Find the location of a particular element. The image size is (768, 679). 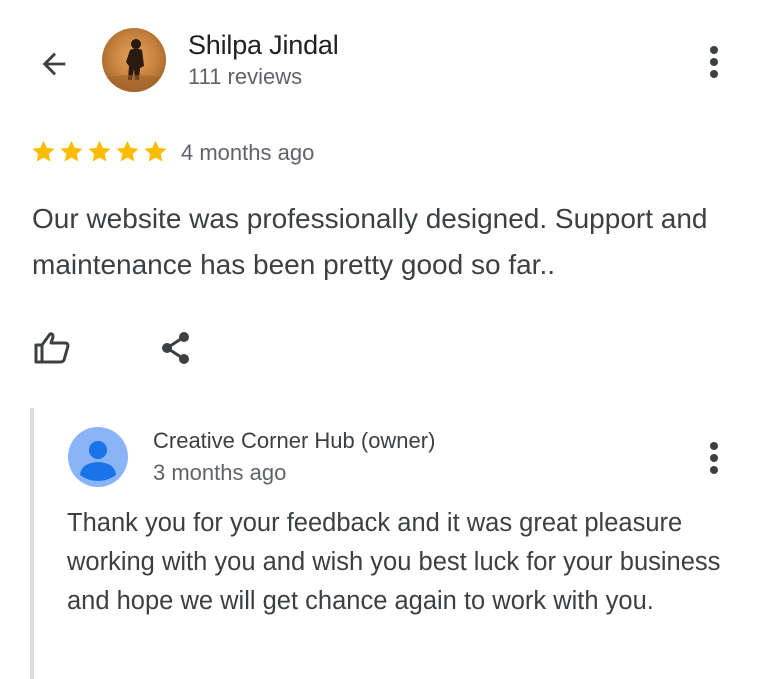

review-more-options-button is located at coordinates (714, 62).